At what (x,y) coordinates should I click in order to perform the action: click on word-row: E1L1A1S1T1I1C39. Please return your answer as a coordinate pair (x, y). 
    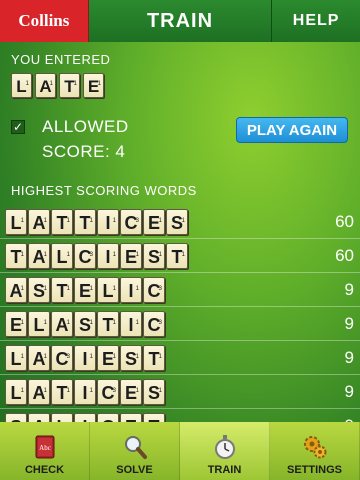
    Looking at the image, I should click on (180, 324).